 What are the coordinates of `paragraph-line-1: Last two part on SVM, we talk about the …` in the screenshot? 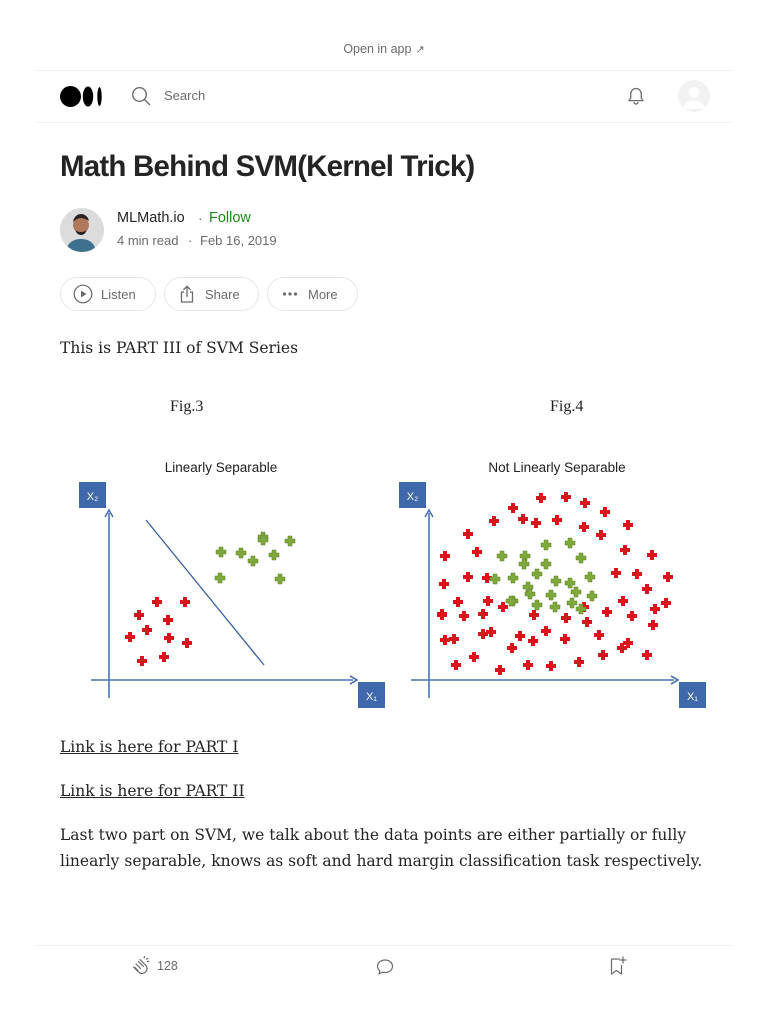 It's located at (373, 835).